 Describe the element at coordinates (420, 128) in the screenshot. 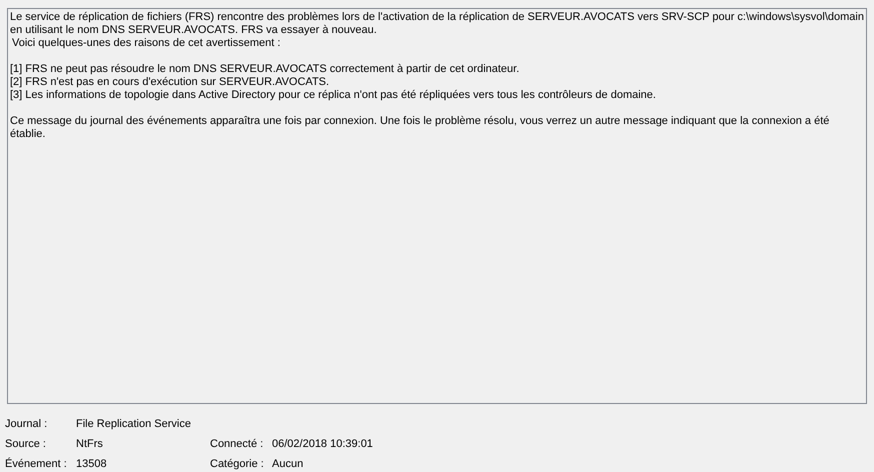

I see `message-text: Ce message du journal des événements apparaîtra une fois par connexion. Une fois le problème résolu, vous verrez un autre message indiquant que la connexion a été établie.` at that location.